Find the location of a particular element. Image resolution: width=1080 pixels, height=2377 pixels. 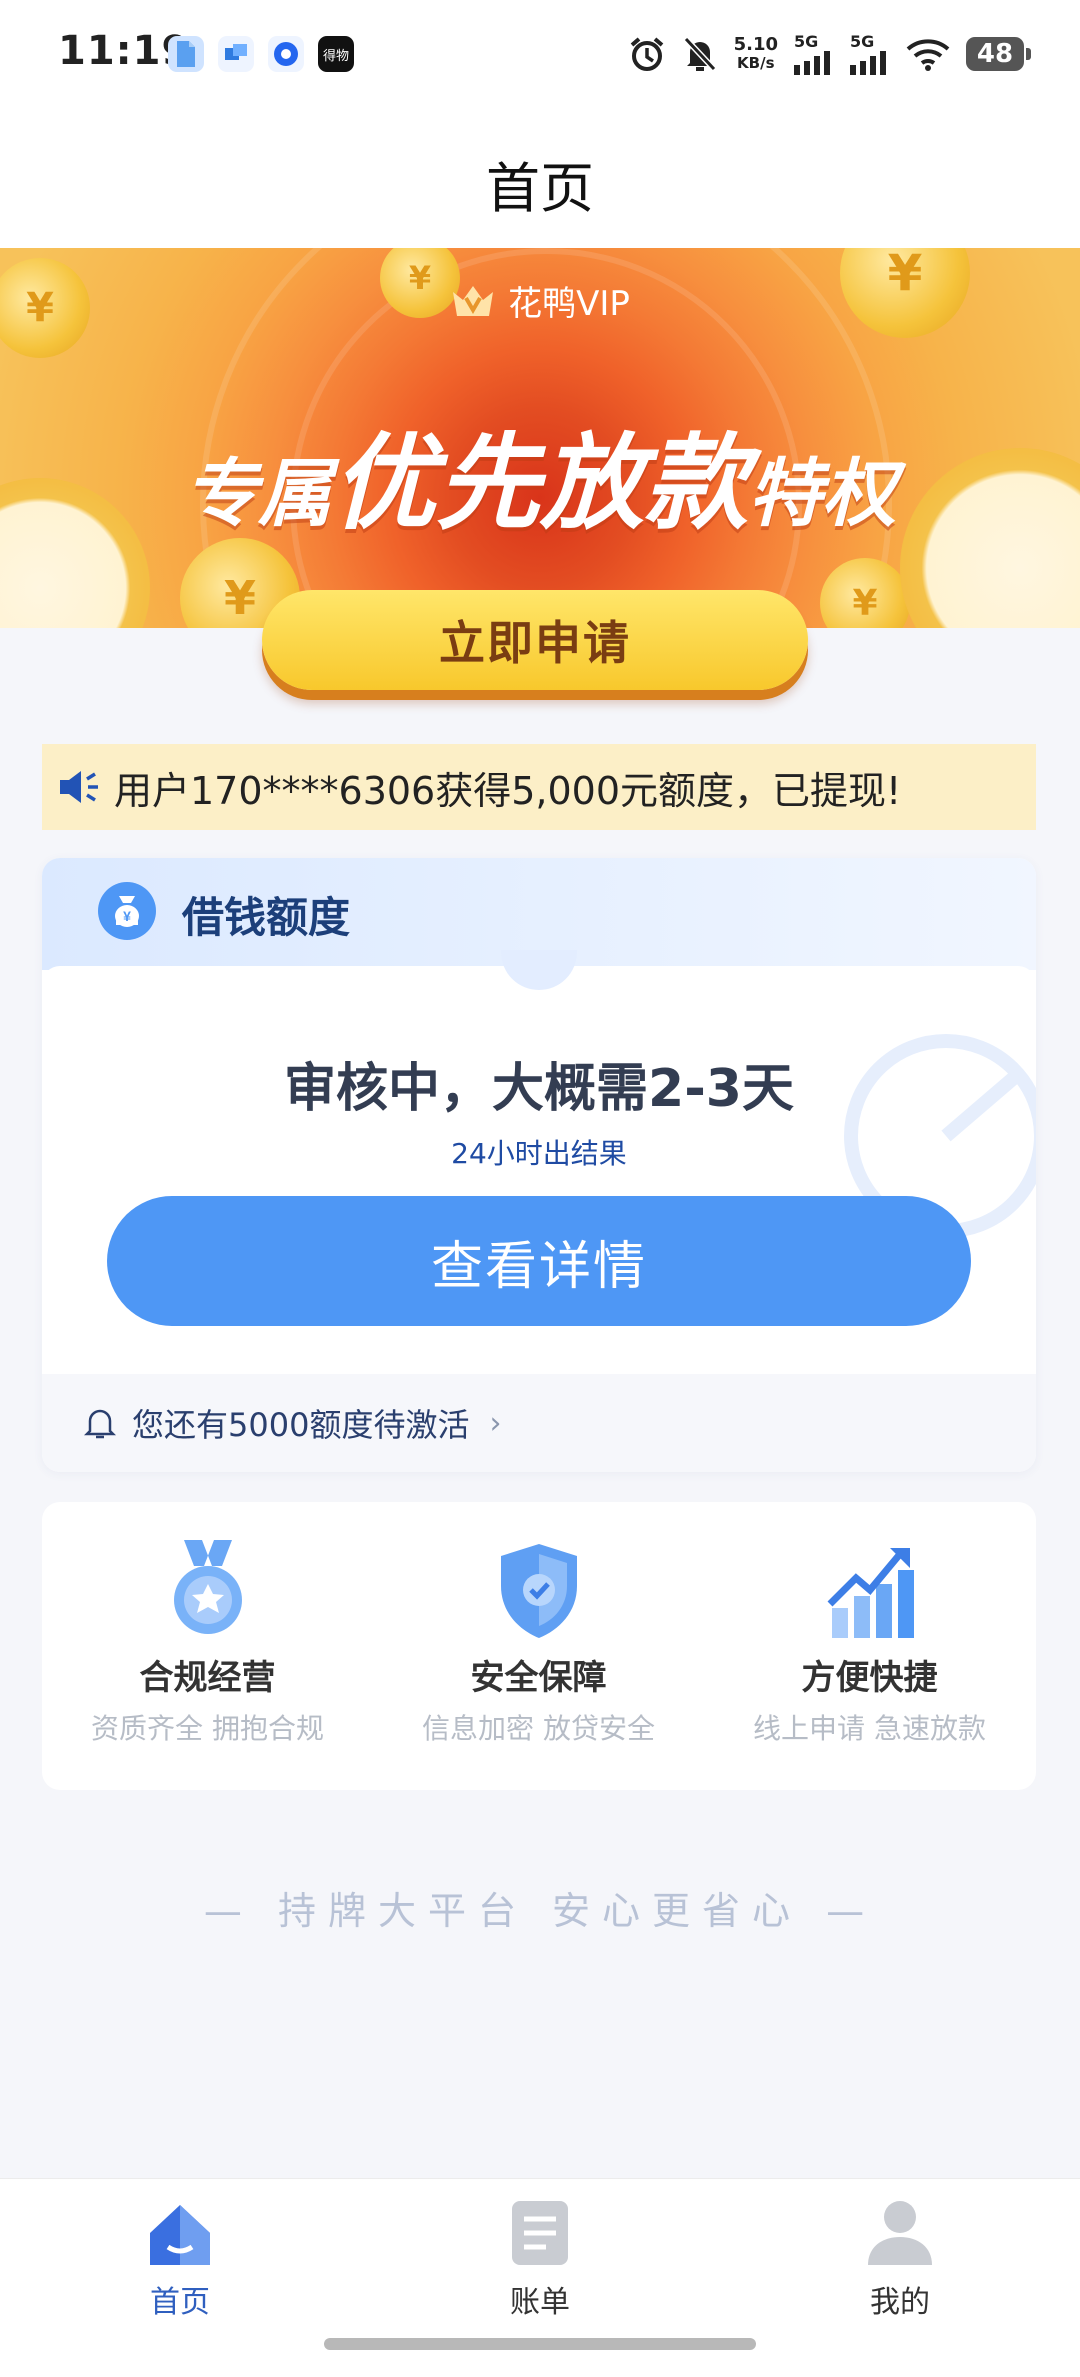

status-bar: 11:19 得物 5.10 KB/s 5G 5G 48 is located at coordinates (540, 59).